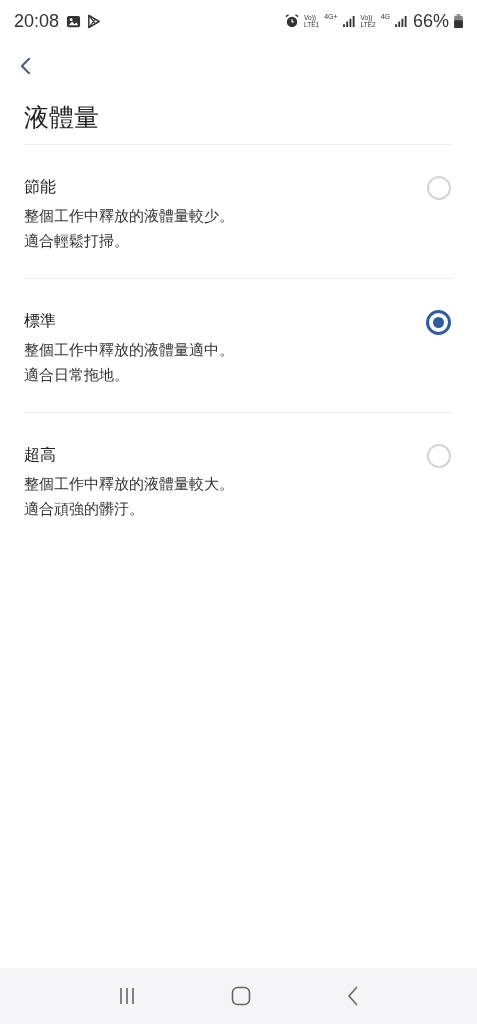 Image resolution: width=477 pixels, height=1024 pixels. I want to click on option-row: 超高 整個工作中釋放的液體量較大。 適合頑強的髒汙。, so click(238, 479).